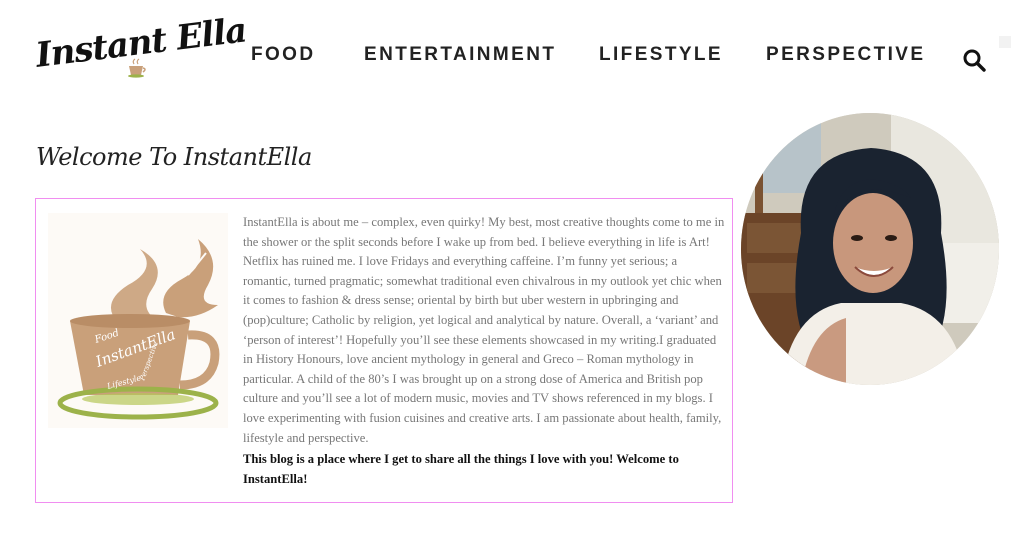  I want to click on nav-entertainment: ENTERTAINMENT, so click(460, 55).